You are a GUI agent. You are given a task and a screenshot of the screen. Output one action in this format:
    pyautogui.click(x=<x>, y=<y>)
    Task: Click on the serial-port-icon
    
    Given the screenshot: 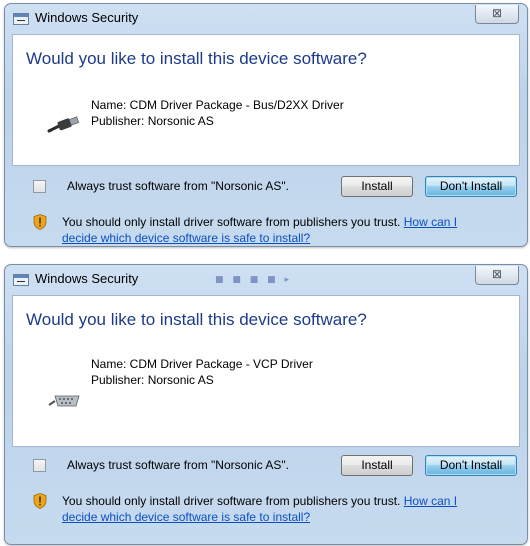 What is the action you would take?
    pyautogui.click(x=64, y=401)
    